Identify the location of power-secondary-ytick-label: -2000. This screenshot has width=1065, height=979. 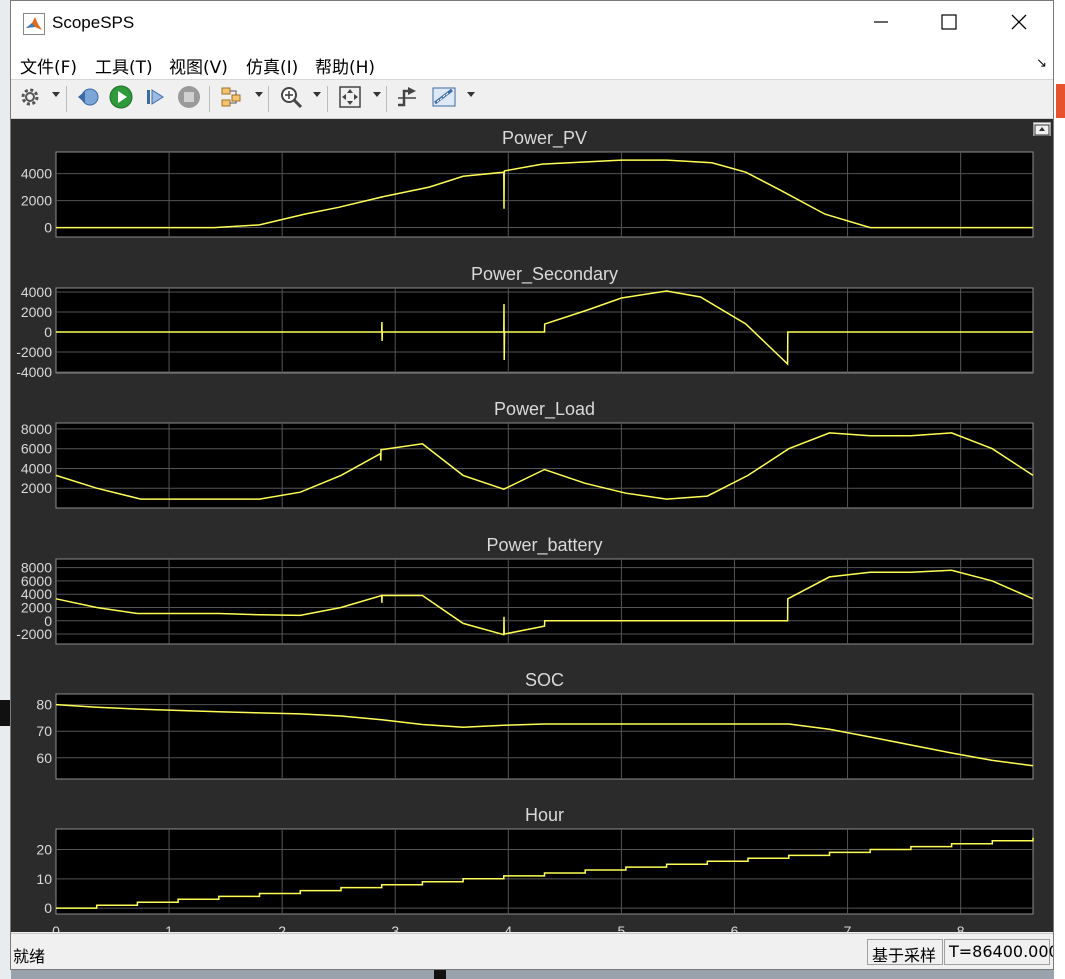
(34, 352).